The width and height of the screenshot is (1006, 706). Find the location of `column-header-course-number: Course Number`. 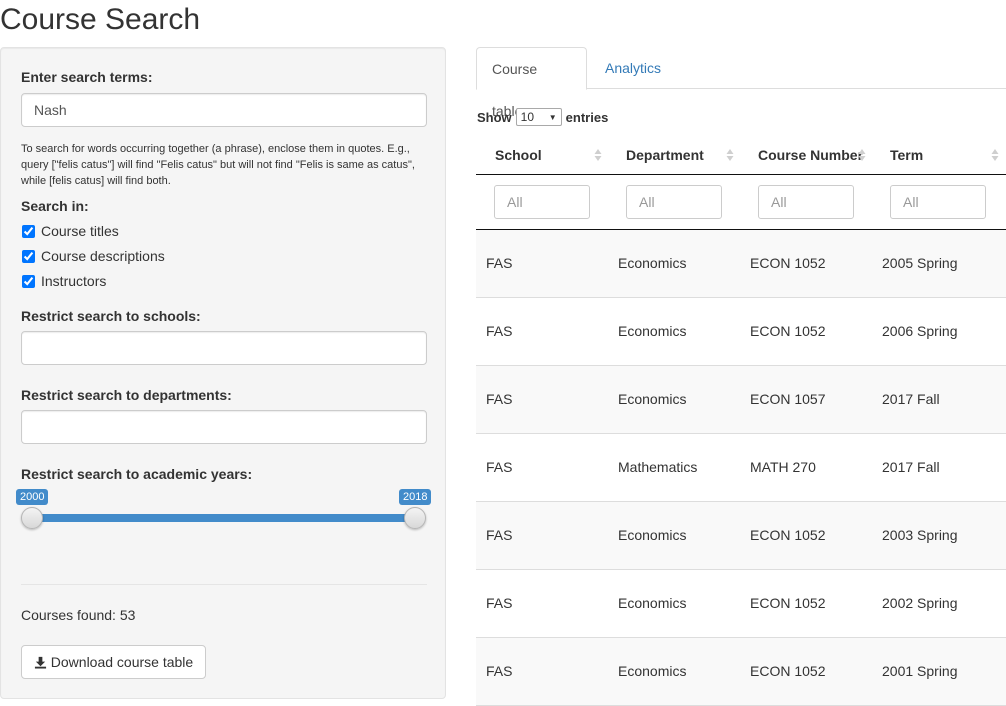

column-header-course-number: Course Number is located at coordinates (810, 155).